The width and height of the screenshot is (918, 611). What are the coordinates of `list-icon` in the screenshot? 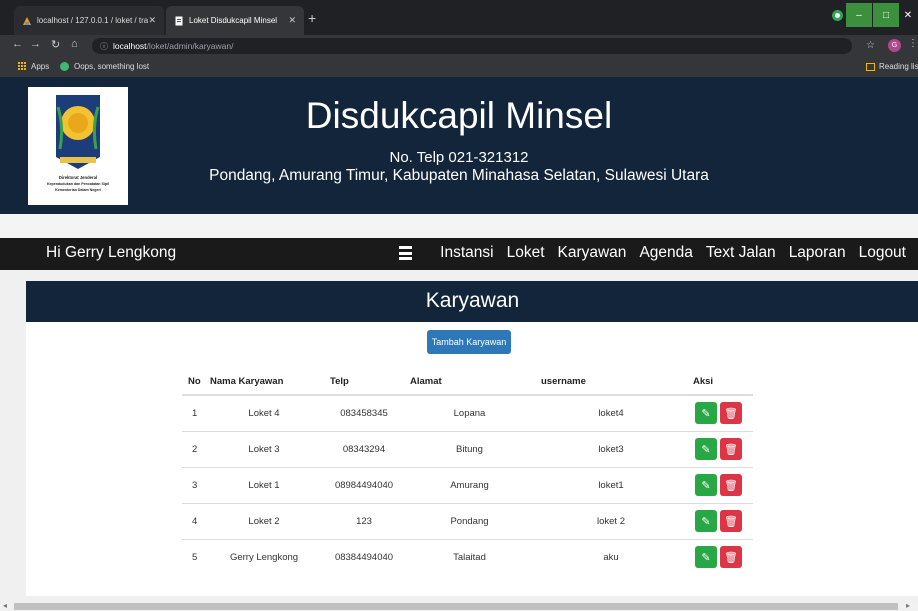 It's located at (405, 253).